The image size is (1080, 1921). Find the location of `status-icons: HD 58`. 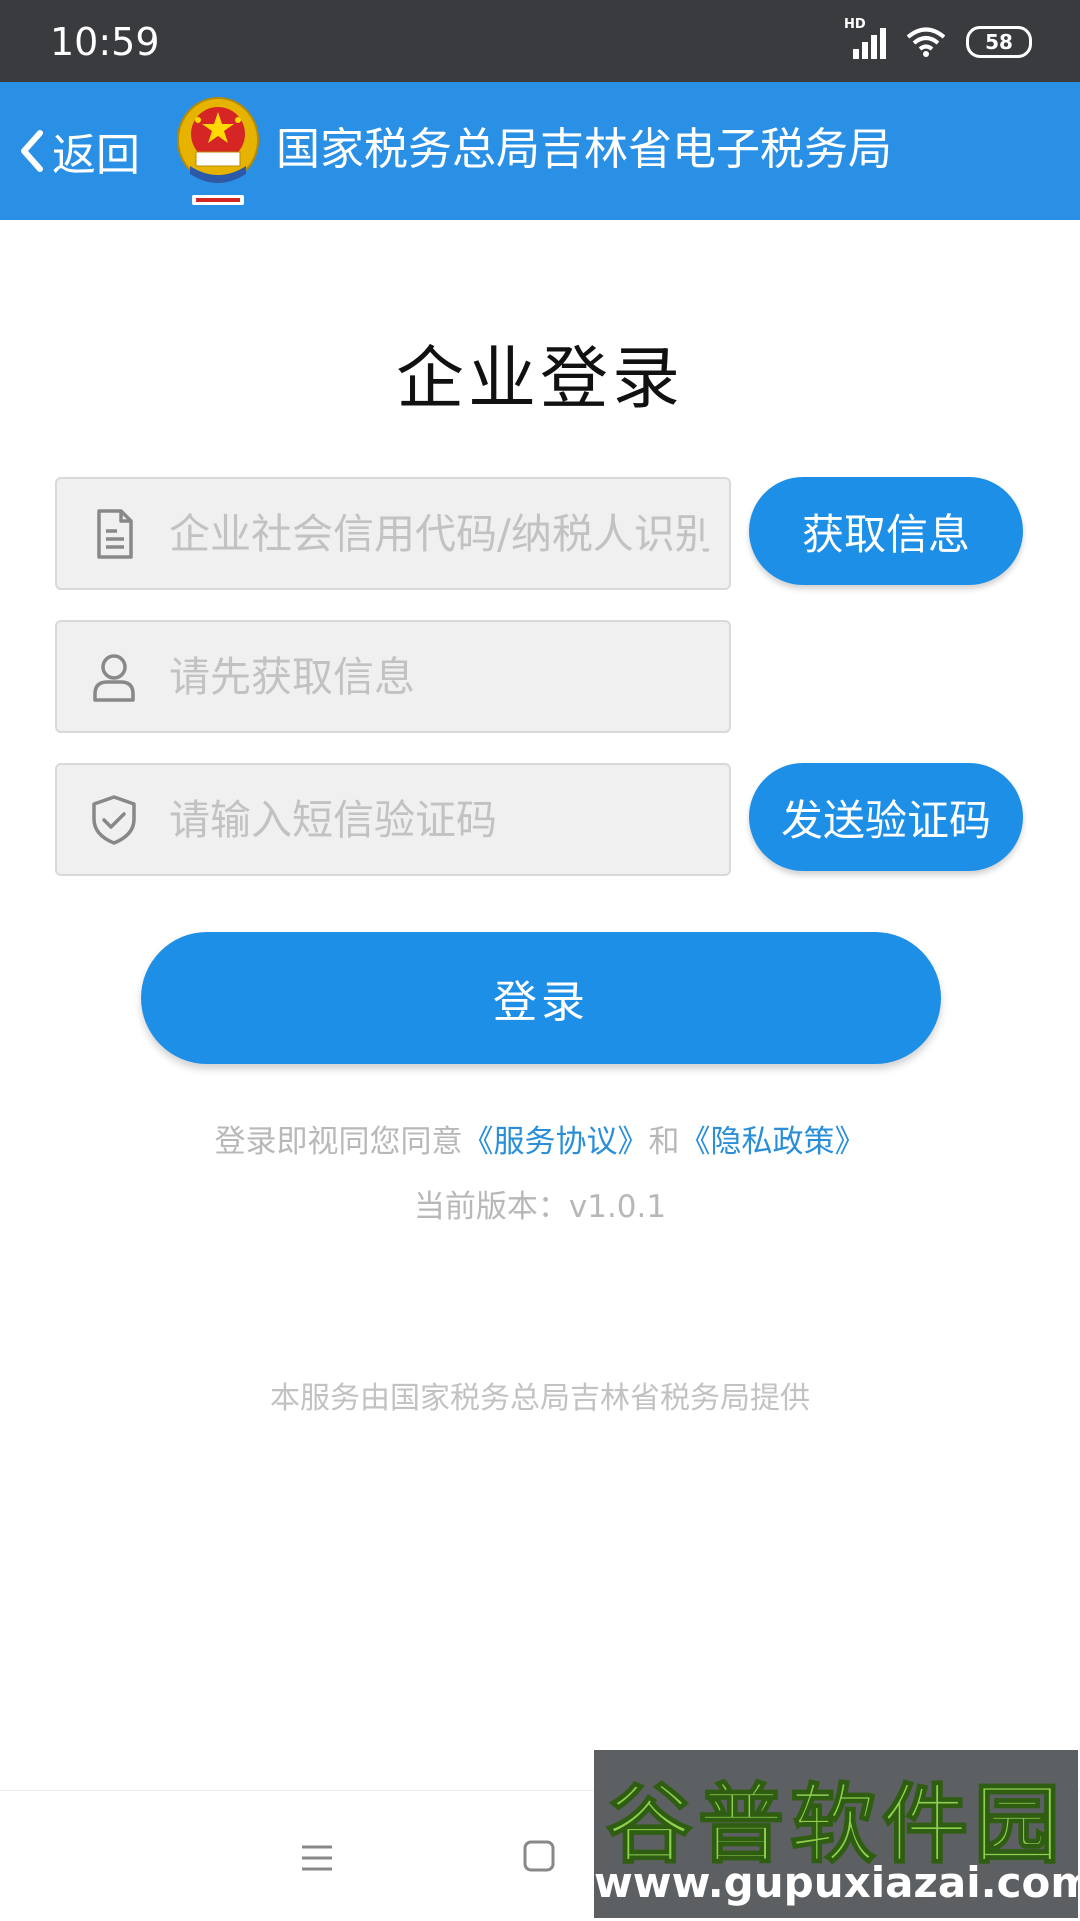

status-icons: HD 58 is located at coordinates (938, 39).